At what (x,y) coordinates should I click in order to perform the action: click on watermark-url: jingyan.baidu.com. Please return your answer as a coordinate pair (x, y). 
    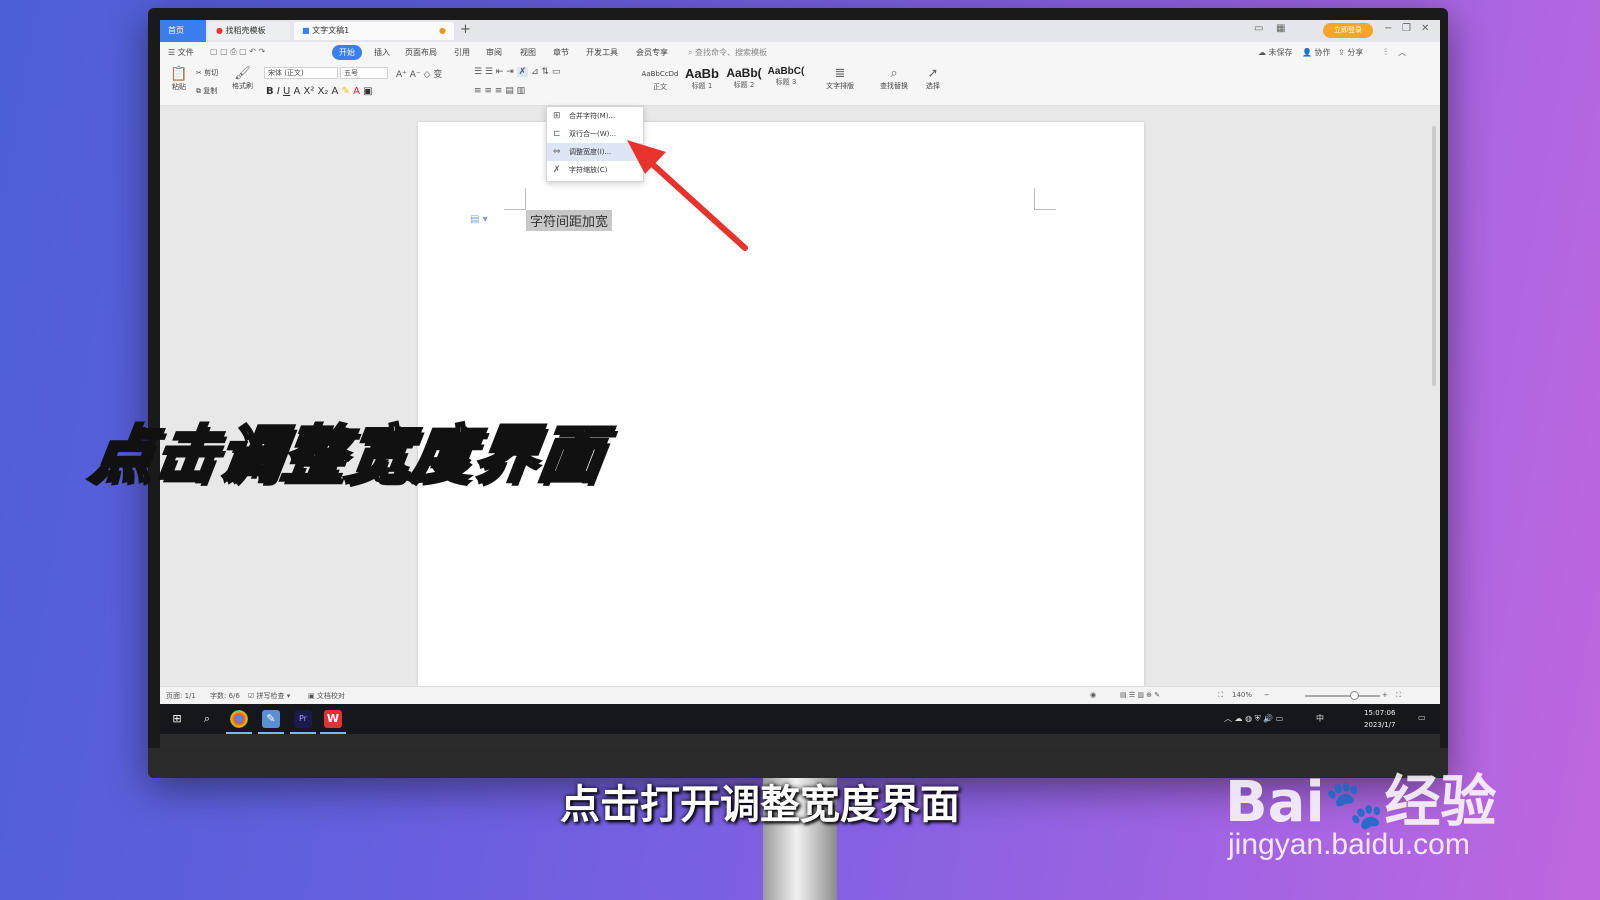
    Looking at the image, I should click on (1349, 844).